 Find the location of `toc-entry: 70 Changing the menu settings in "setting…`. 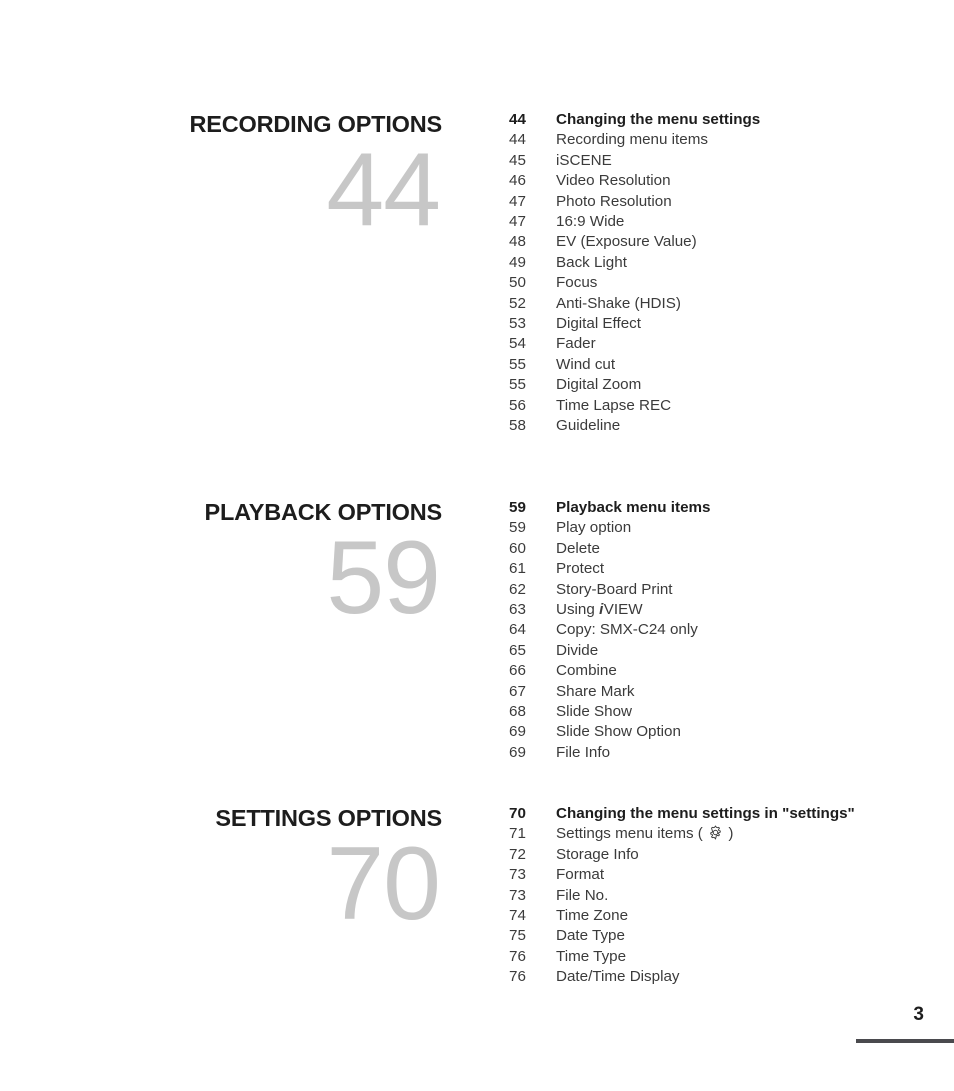

toc-entry: 70 Changing the menu settings in "setting… is located at coordinates (724, 814).